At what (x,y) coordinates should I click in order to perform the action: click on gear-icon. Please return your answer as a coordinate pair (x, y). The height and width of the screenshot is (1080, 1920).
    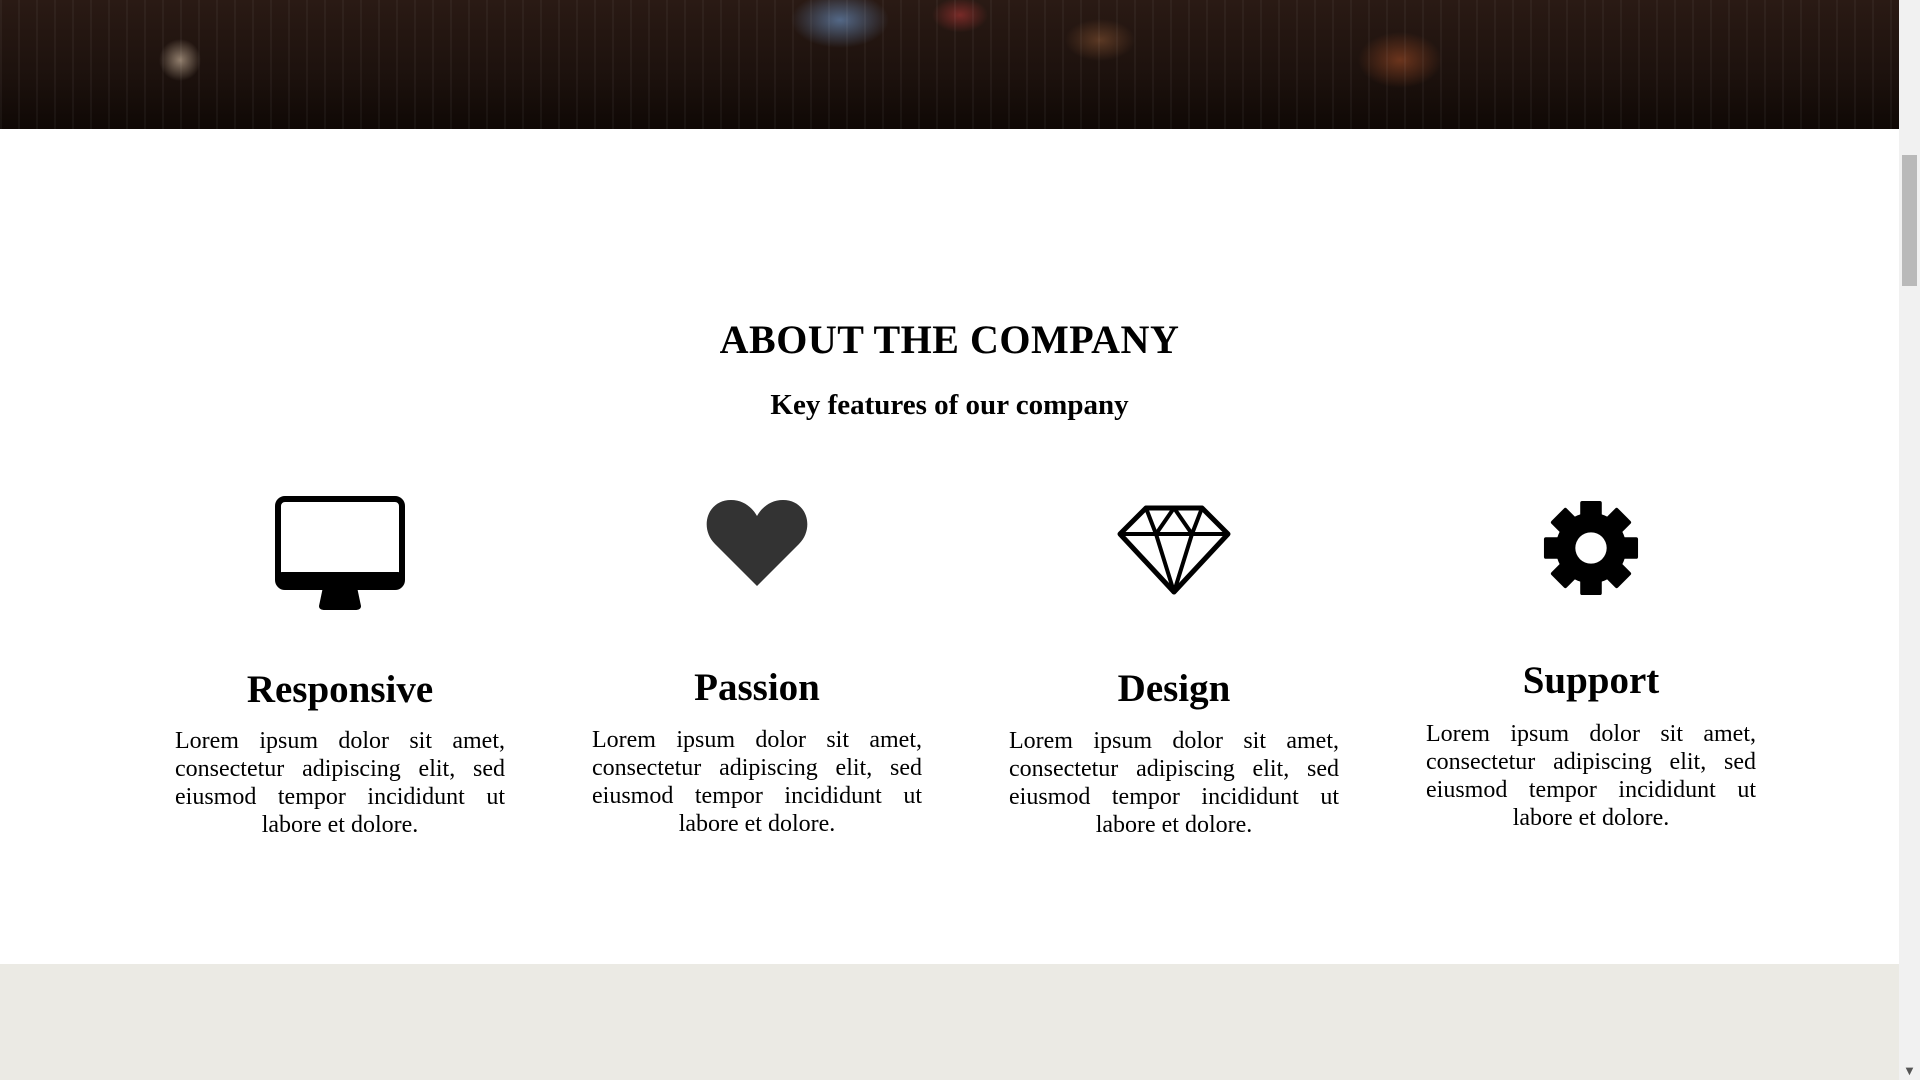
    Looking at the image, I should click on (1591, 548).